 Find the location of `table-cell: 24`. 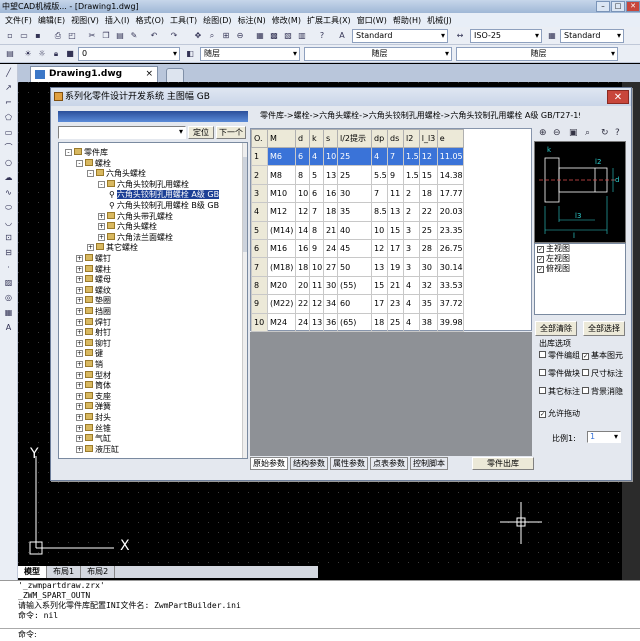

table-cell: 24 is located at coordinates (330, 248).